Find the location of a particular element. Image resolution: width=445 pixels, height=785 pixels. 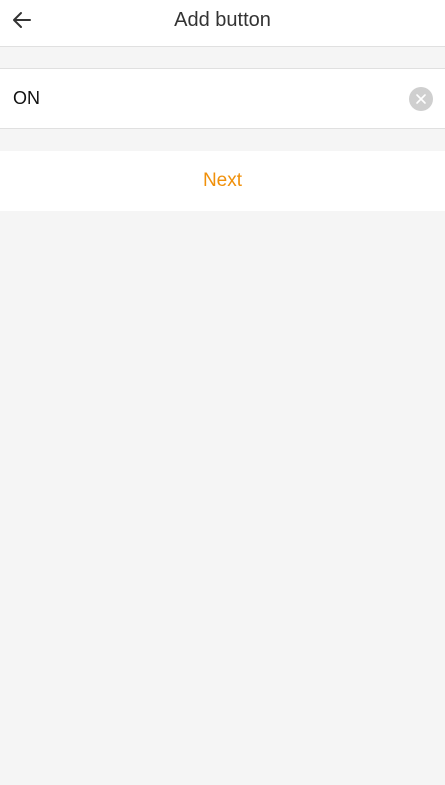

next-button: Next is located at coordinates (222, 181).